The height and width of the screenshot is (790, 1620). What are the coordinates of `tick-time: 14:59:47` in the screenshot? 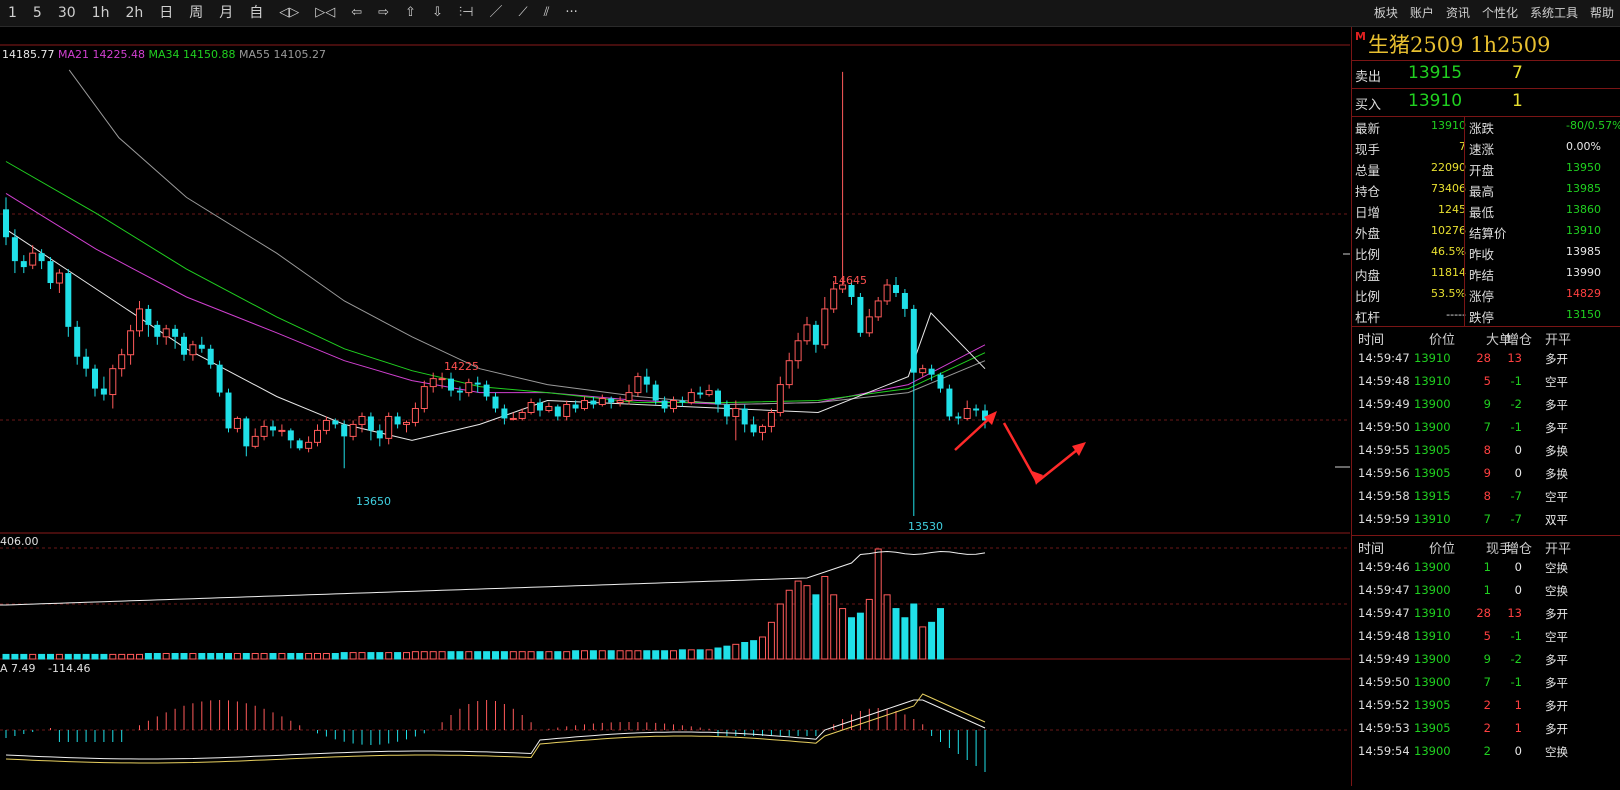 It's located at (1384, 358).